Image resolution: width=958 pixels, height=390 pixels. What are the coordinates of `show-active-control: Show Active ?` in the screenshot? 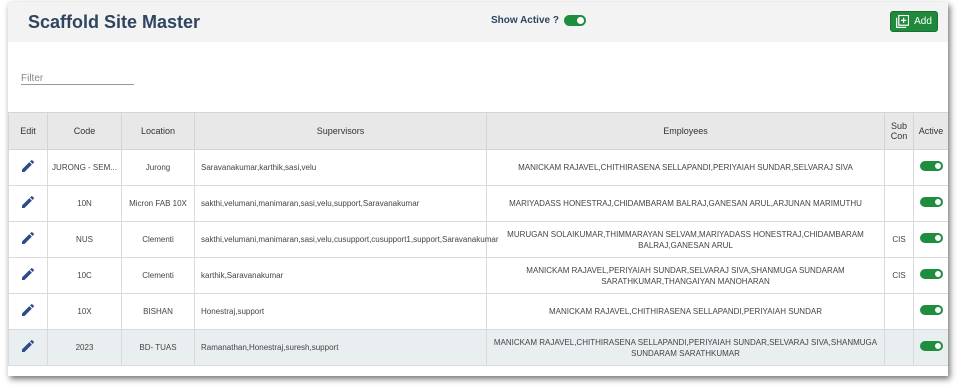 It's located at (538, 20).